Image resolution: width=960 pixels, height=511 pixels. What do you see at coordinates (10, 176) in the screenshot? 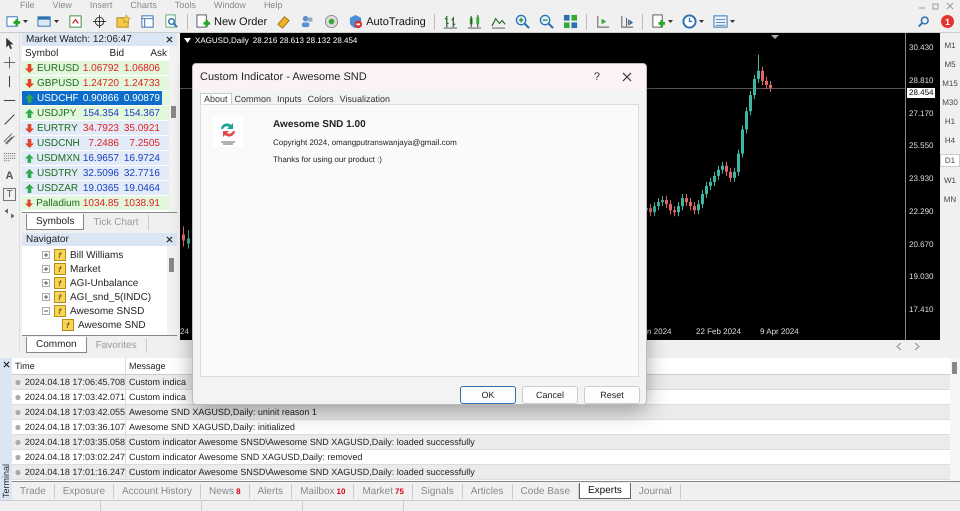
I see `text-tool: A` at bounding box center [10, 176].